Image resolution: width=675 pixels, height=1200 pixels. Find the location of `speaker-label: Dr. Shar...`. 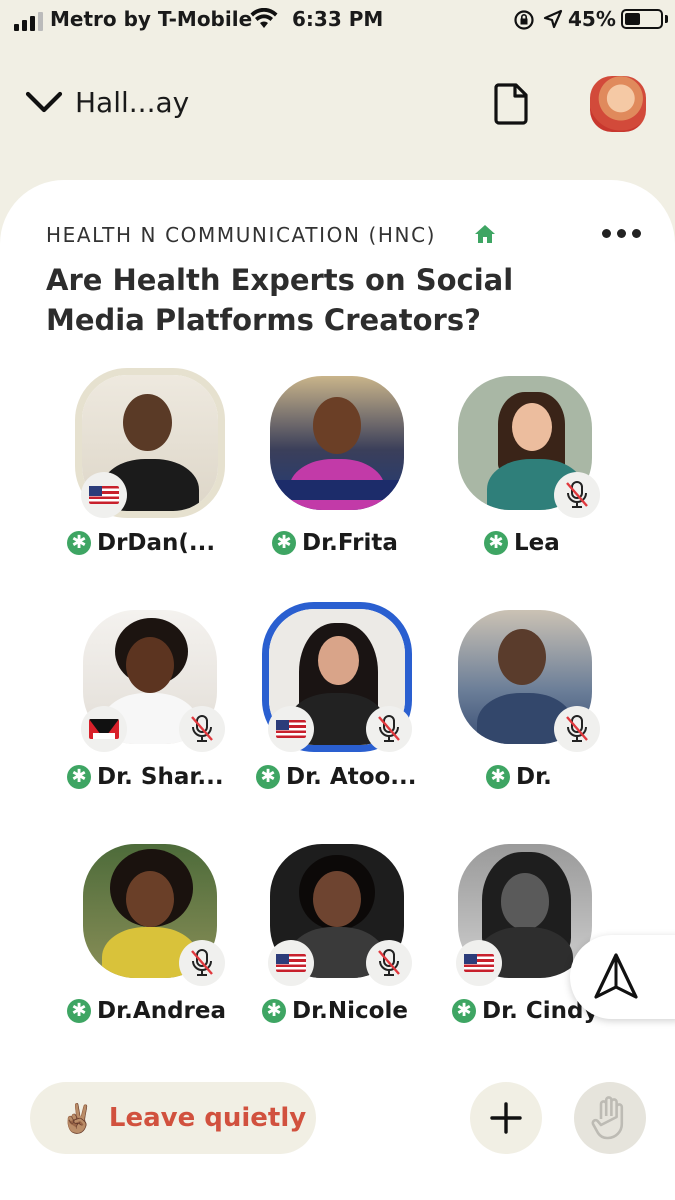

speaker-label: Dr. Shar... is located at coordinates (160, 777).